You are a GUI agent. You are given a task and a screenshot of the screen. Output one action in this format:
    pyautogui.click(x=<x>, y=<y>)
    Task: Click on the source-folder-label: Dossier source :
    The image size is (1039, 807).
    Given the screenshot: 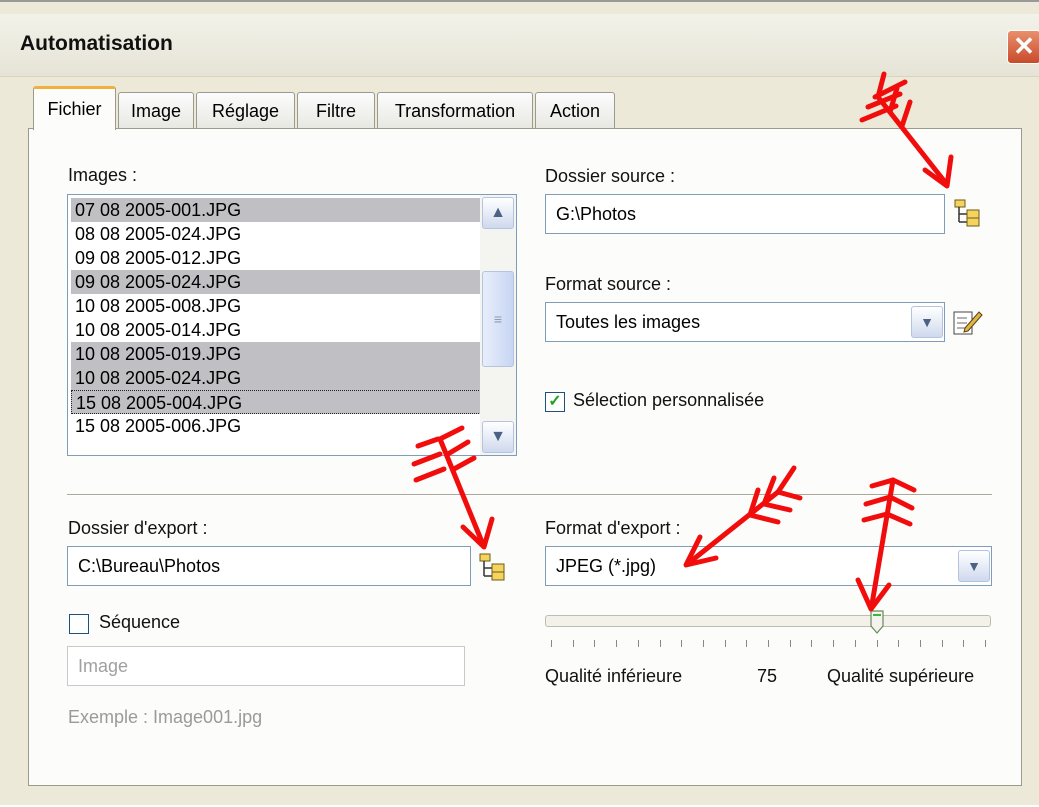 What is the action you would take?
    pyautogui.click(x=610, y=176)
    